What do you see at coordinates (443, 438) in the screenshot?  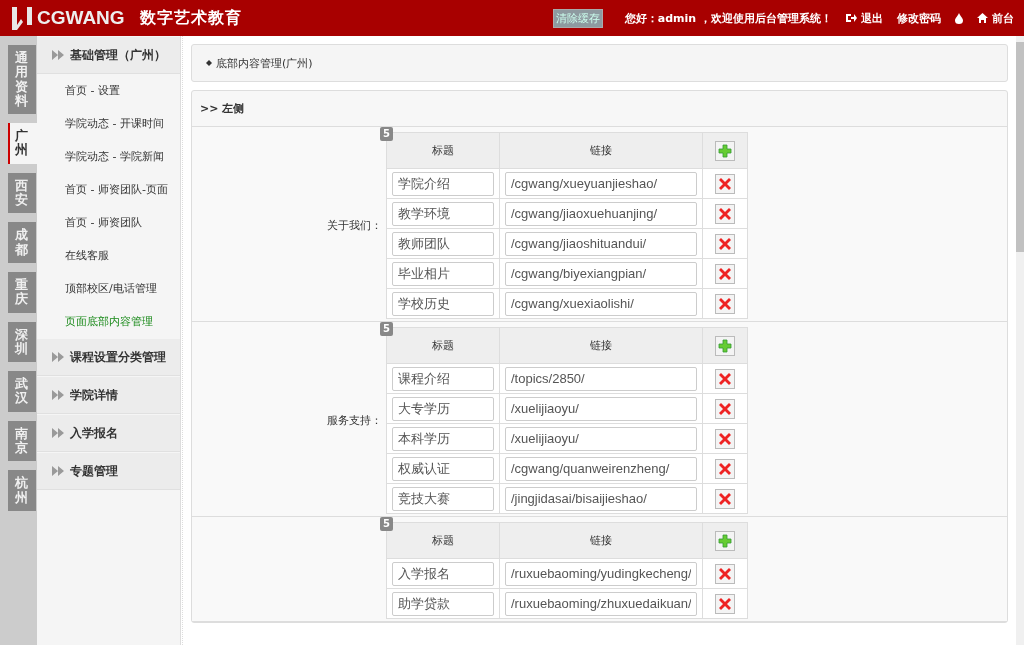 I see `title-input: 本科学历` at bounding box center [443, 438].